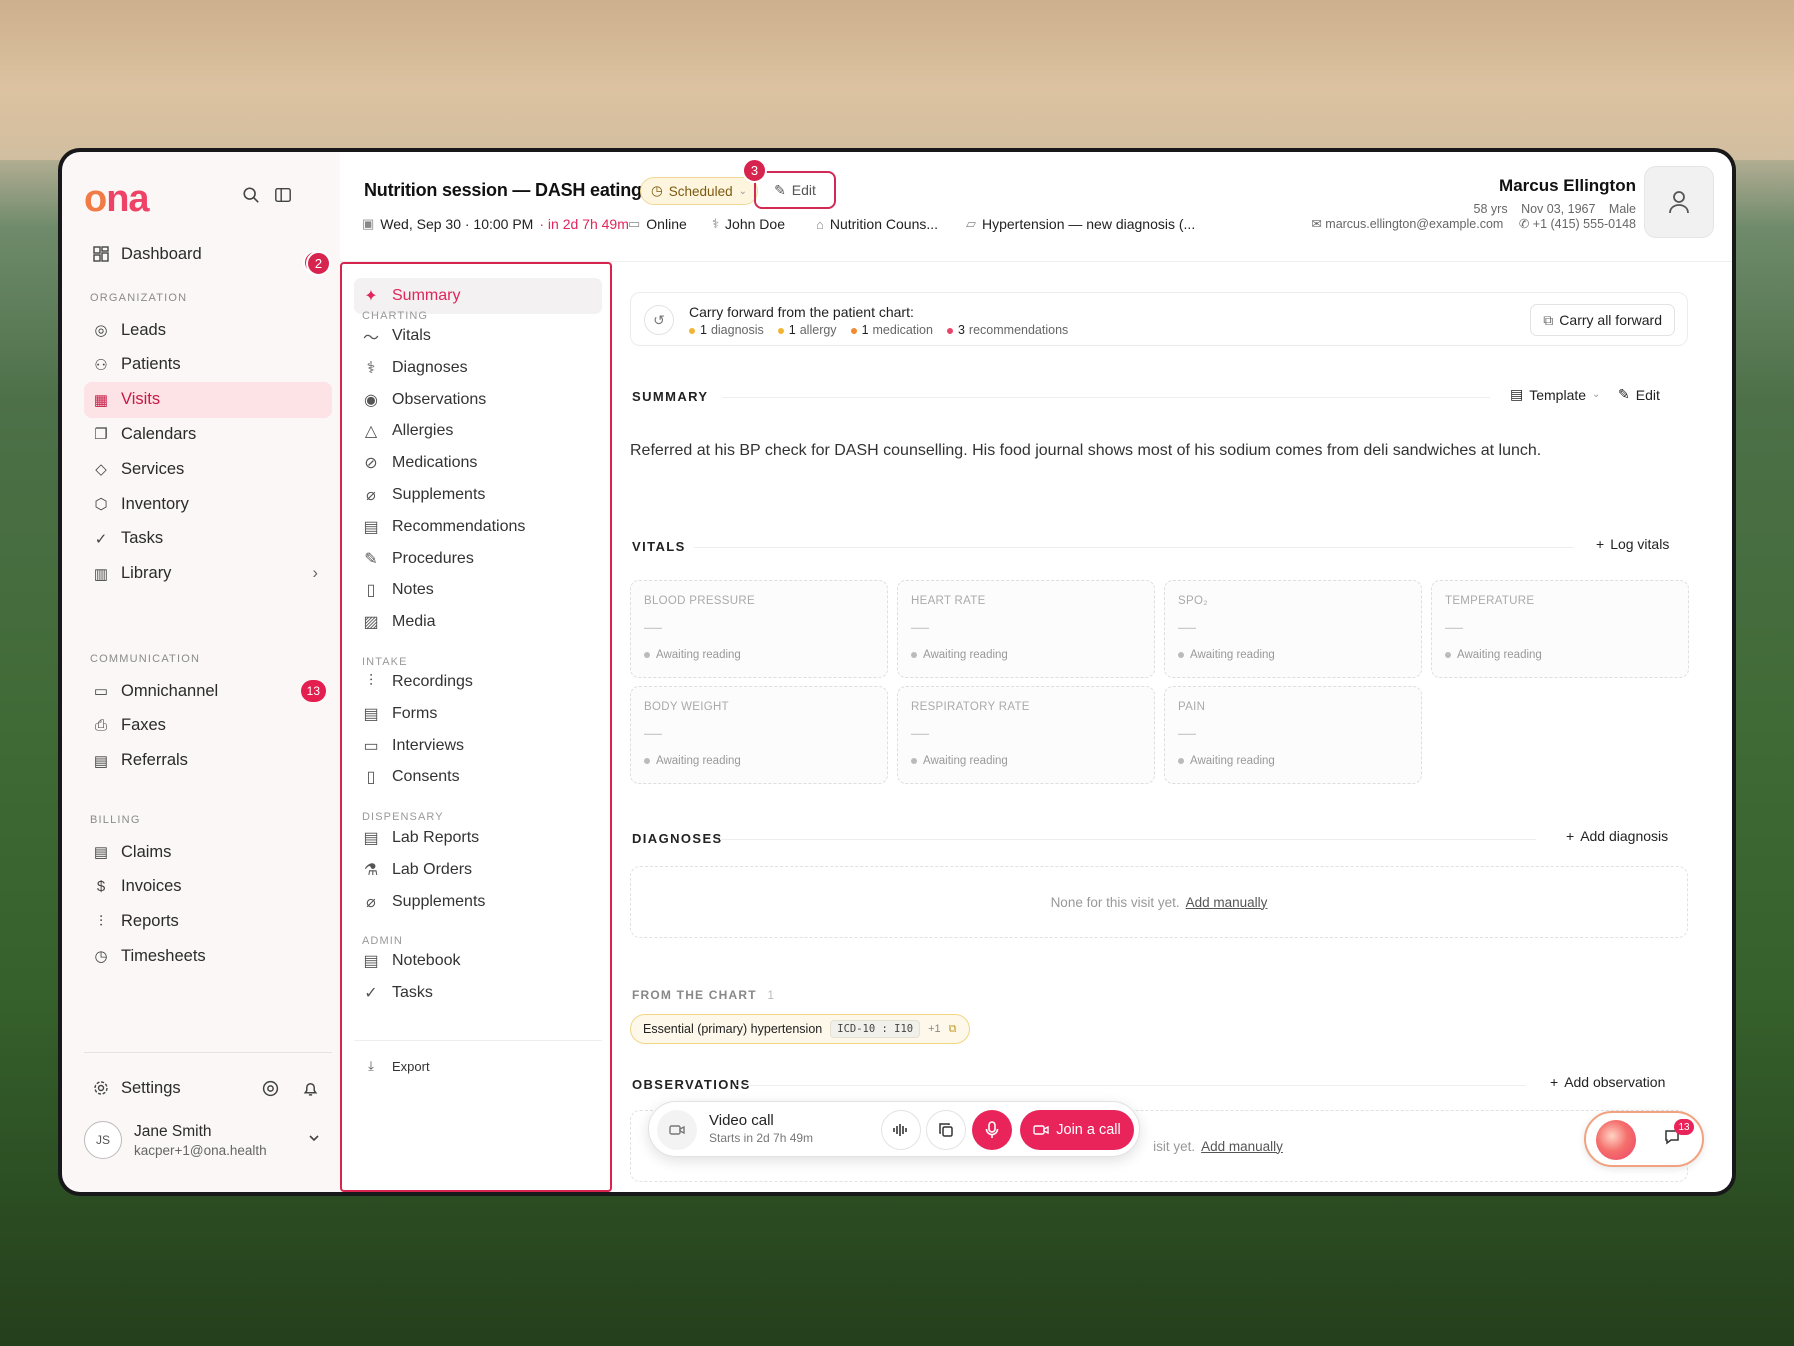  I want to click on midnav-item-lab-orders: ⚗ Lab Orders, so click(478, 870).